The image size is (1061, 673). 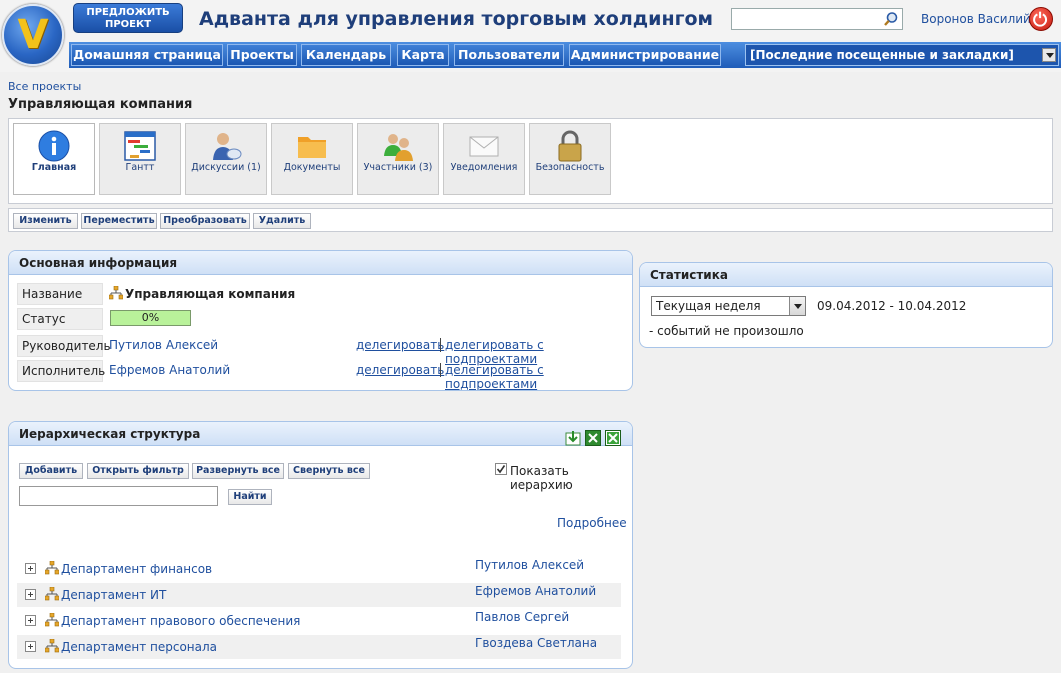 I want to click on nav-home: Домашняя страница, so click(x=147, y=55).